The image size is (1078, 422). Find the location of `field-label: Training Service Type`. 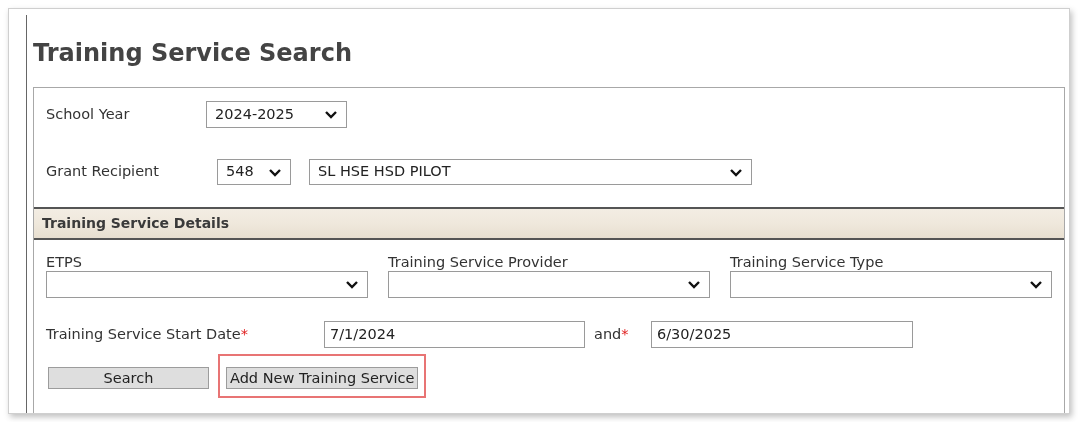

field-label: Training Service Type is located at coordinates (807, 262).